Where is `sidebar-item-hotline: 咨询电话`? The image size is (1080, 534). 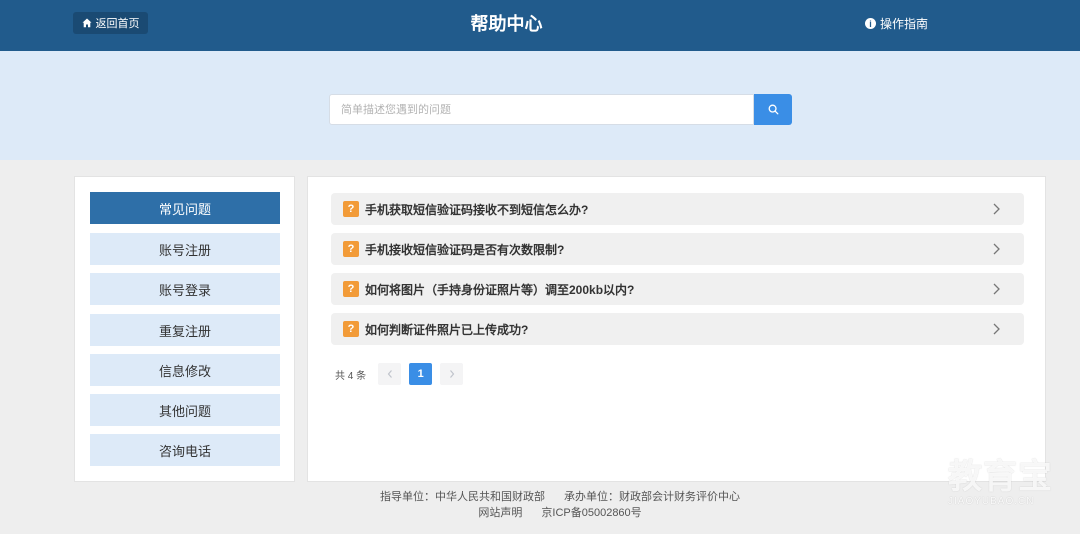
sidebar-item-hotline: 咨询电话 is located at coordinates (185, 450).